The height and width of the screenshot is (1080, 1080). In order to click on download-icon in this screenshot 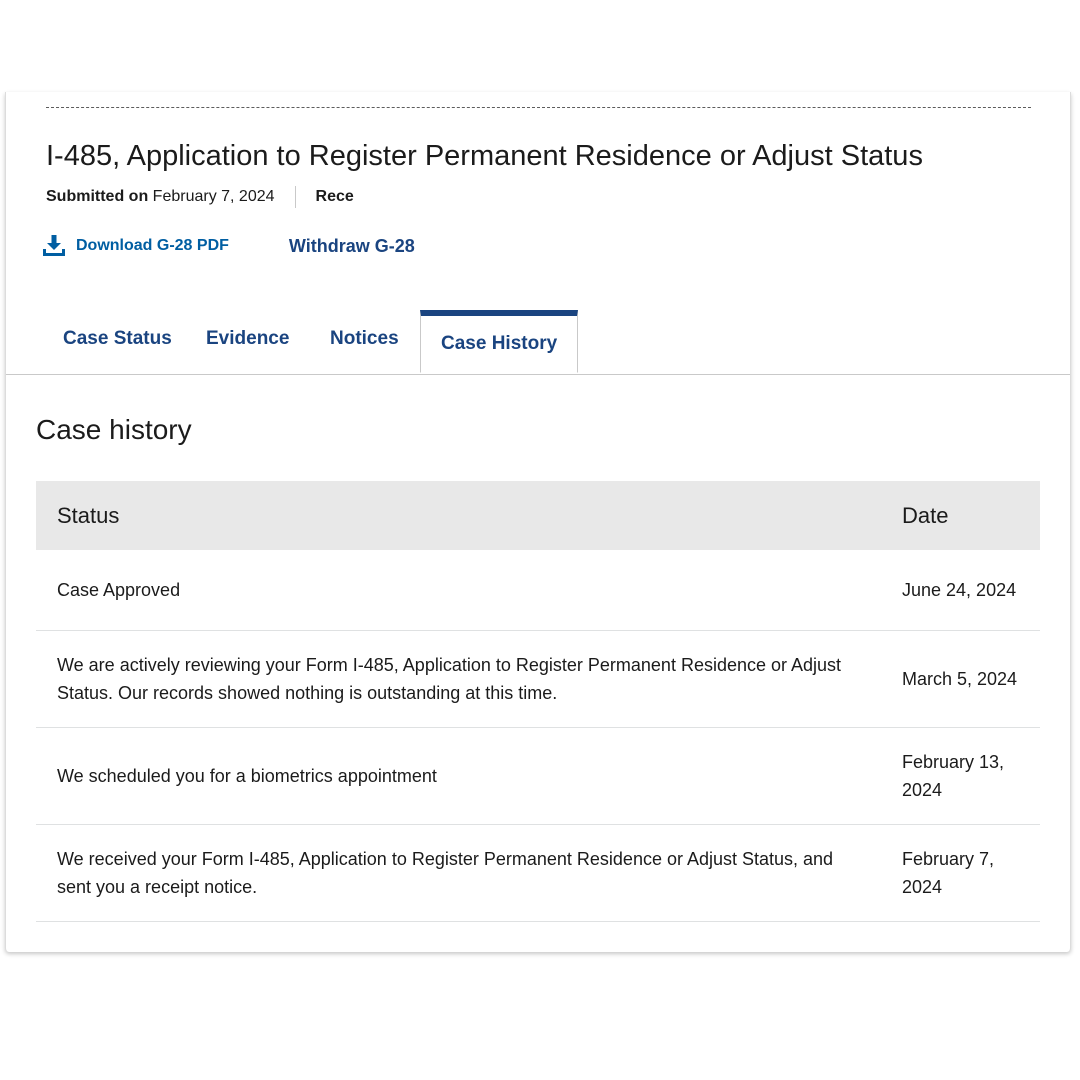, I will do `click(54, 245)`.